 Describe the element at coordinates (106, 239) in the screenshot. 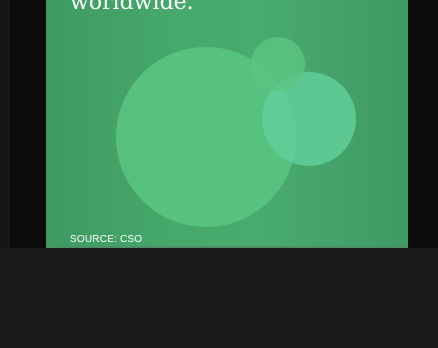

I see `slide-source: SOURCE: CSO` at that location.